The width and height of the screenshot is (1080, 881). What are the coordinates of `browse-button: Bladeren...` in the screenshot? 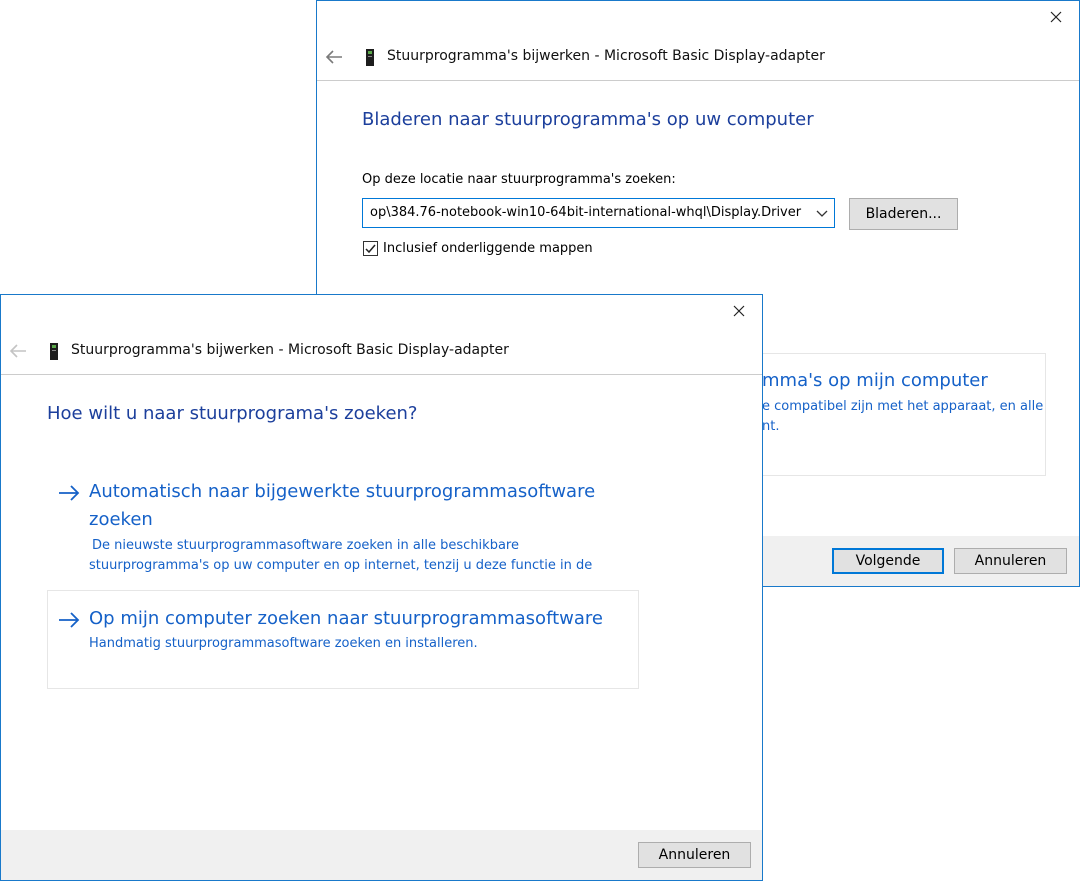 It's located at (903, 214).